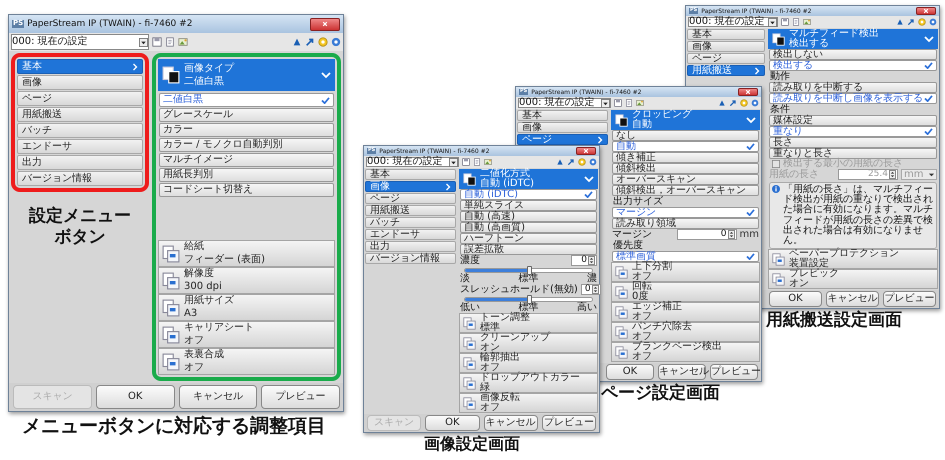  What do you see at coordinates (685, 223) in the screenshot?
I see `option-button: 読み取り領域` at bounding box center [685, 223].